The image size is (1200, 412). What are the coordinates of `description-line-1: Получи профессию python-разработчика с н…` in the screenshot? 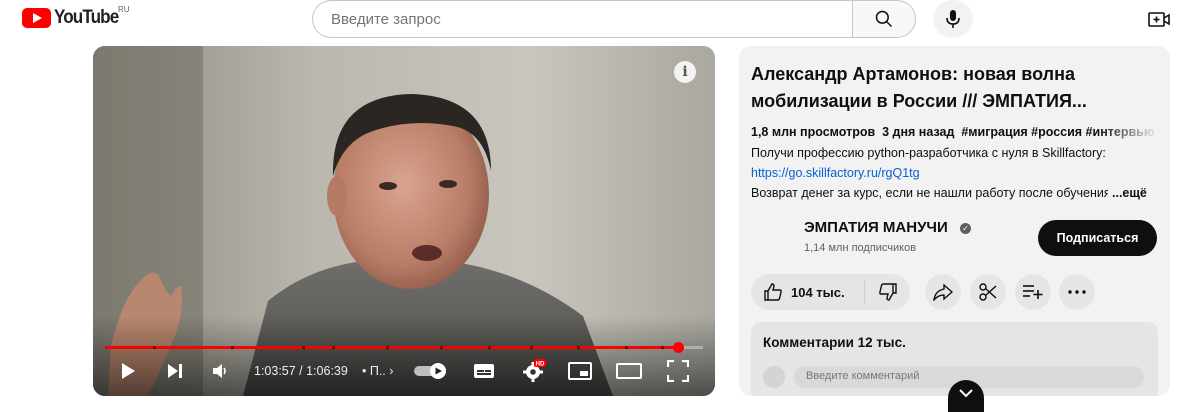 It's located at (928, 153).